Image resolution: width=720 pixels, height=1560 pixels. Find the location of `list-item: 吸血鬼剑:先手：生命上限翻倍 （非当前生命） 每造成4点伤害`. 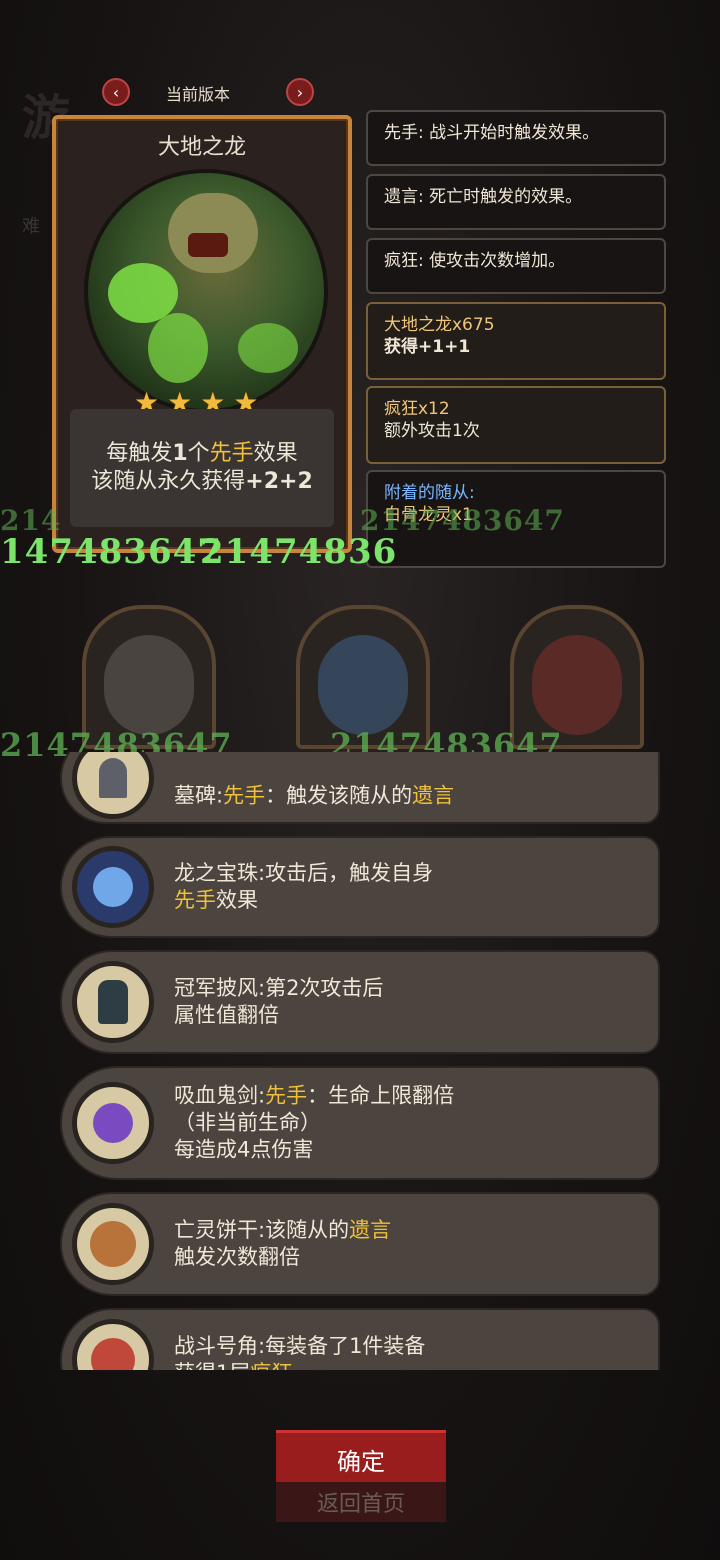

list-item: 吸血鬼剑:先手：生命上限翻倍 （非当前生命） 每造成4点伤害 is located at coordinates (360, 1123).